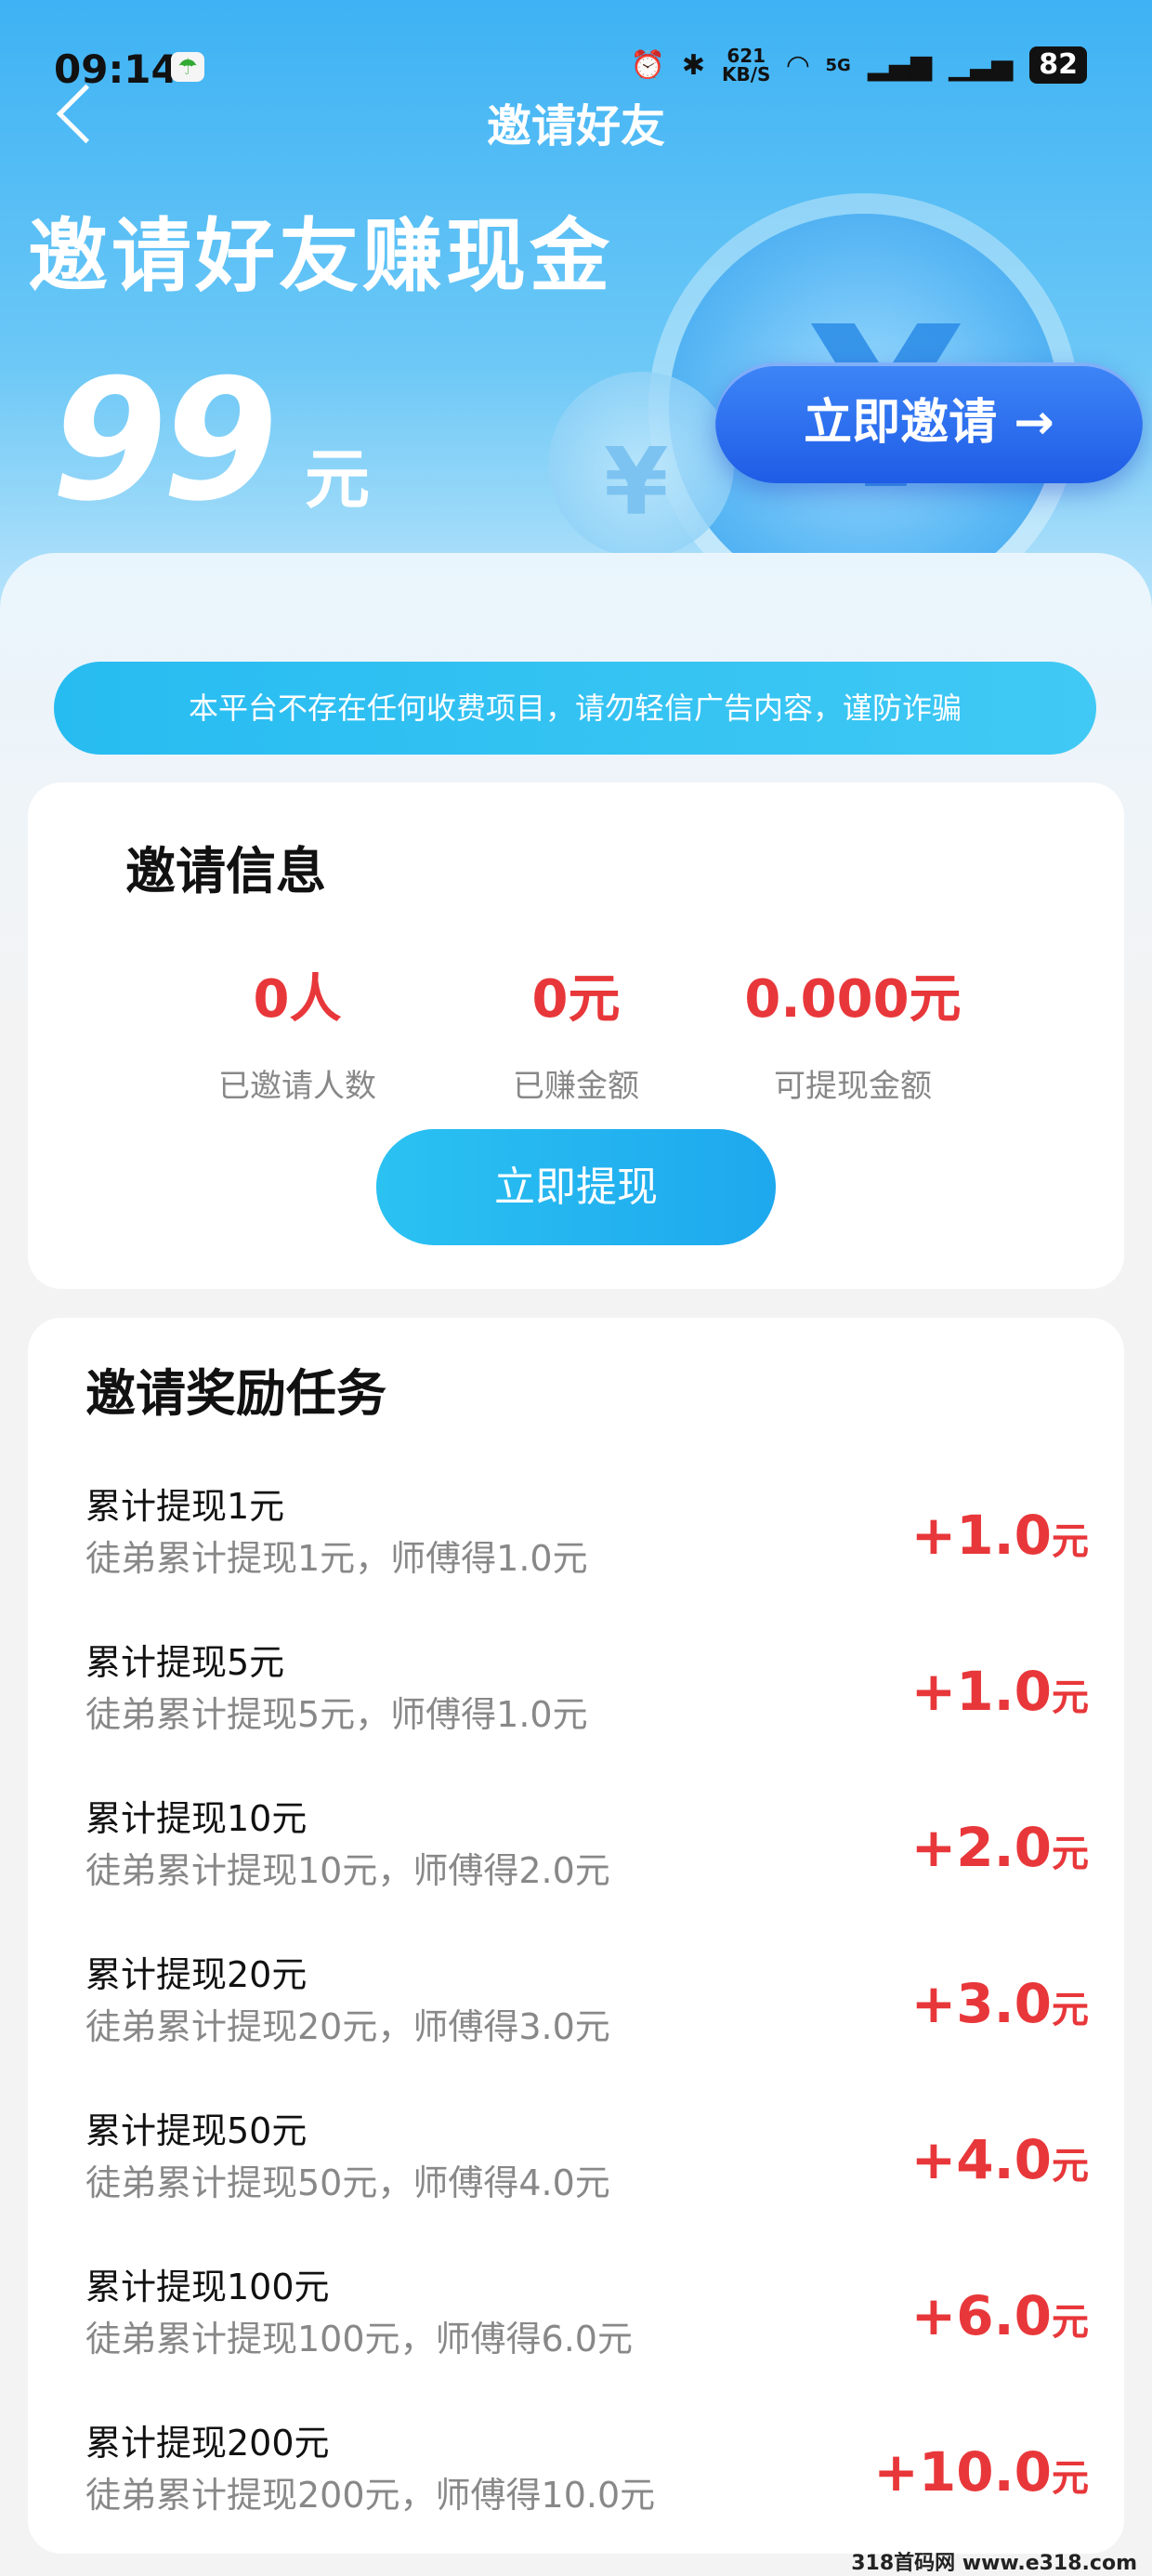 Image resolution: width=1152 pixels, height=2576 pixels. Describe the element at coordinates (587, 1688) in the screenshot. I see `task-item: 累计提现5元 徒弟累计提现5元，师傅得1.0元 +1.0元` at that location.